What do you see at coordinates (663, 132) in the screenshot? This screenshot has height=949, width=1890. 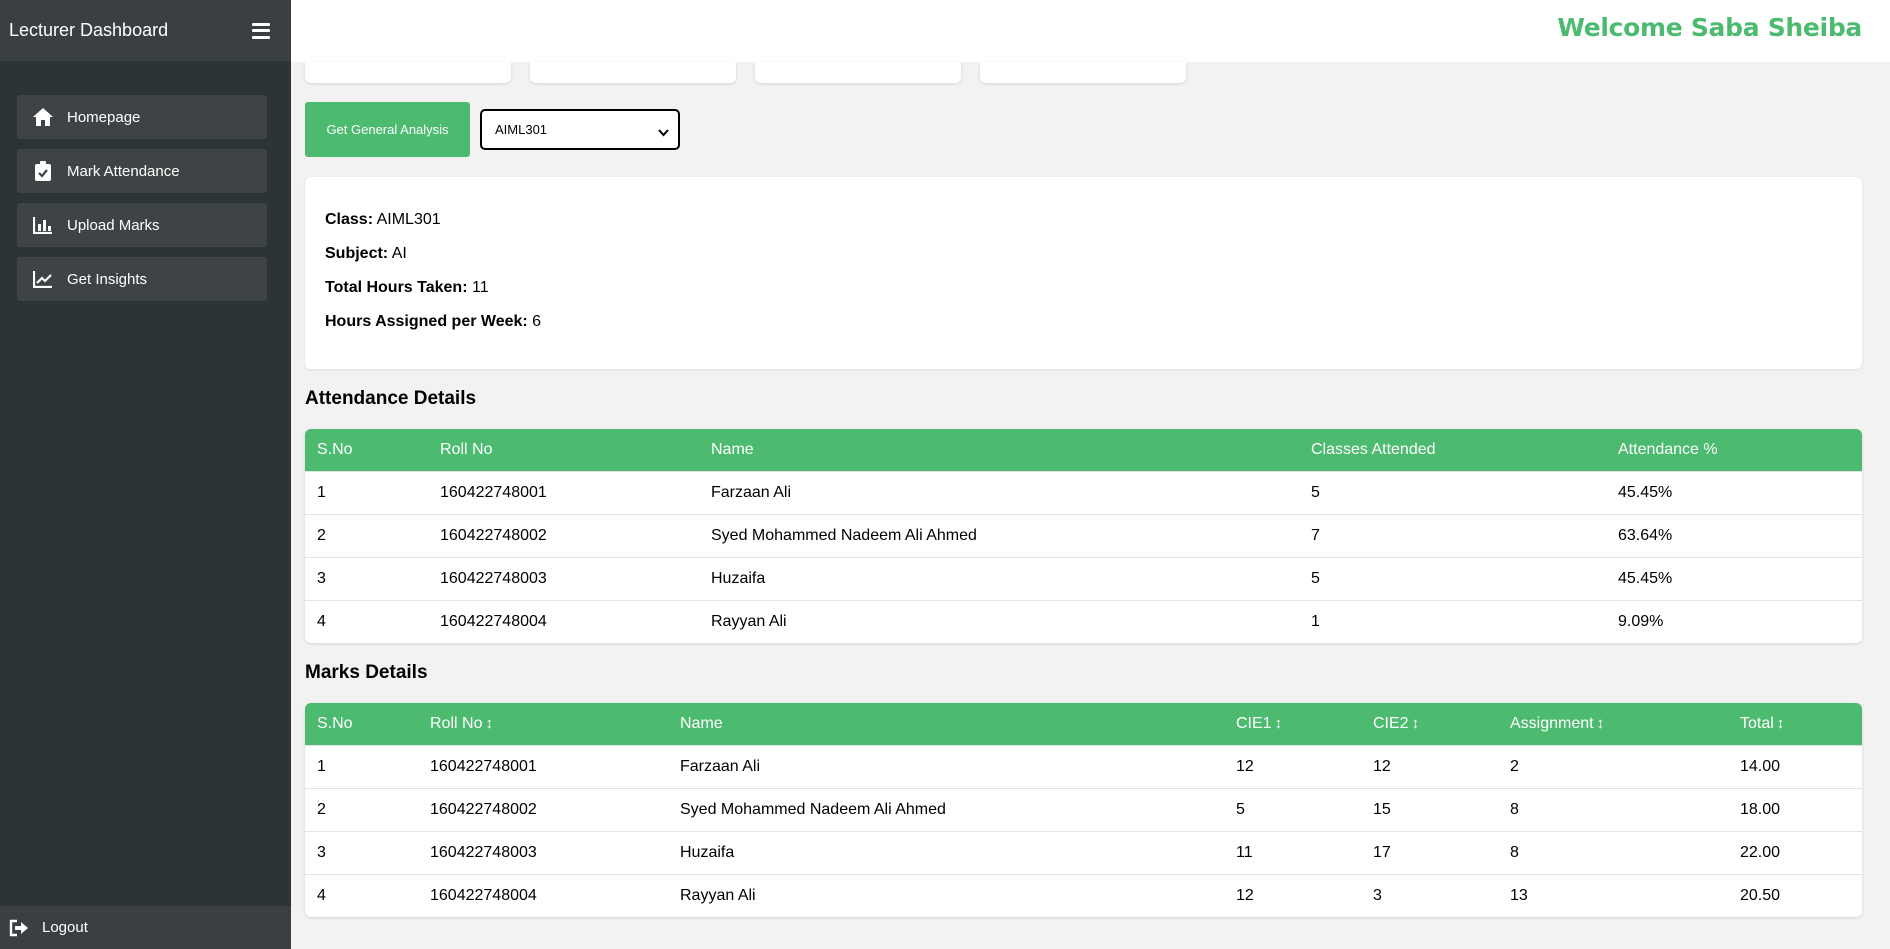 I see `chevron-down-icon` at bounding box center [663, 132].